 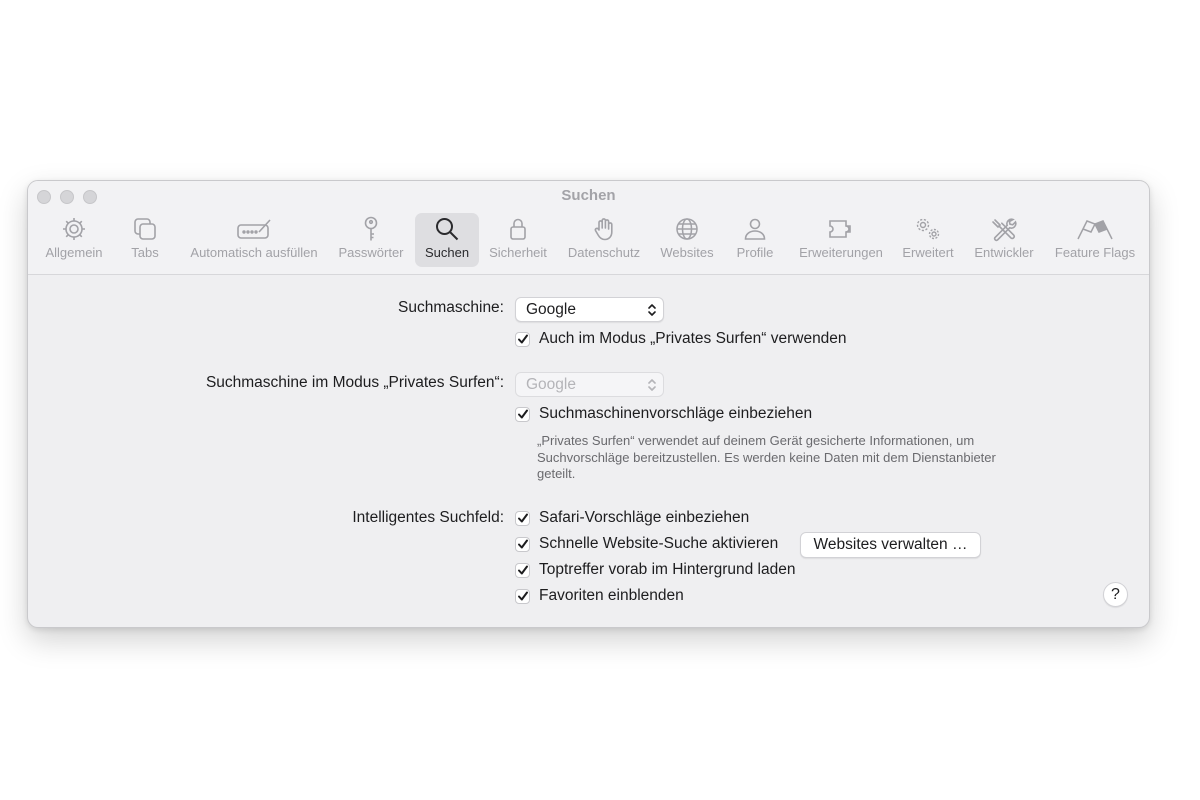 I want to click on private-search-engine-popup: Google, so click(x=589, y=384).